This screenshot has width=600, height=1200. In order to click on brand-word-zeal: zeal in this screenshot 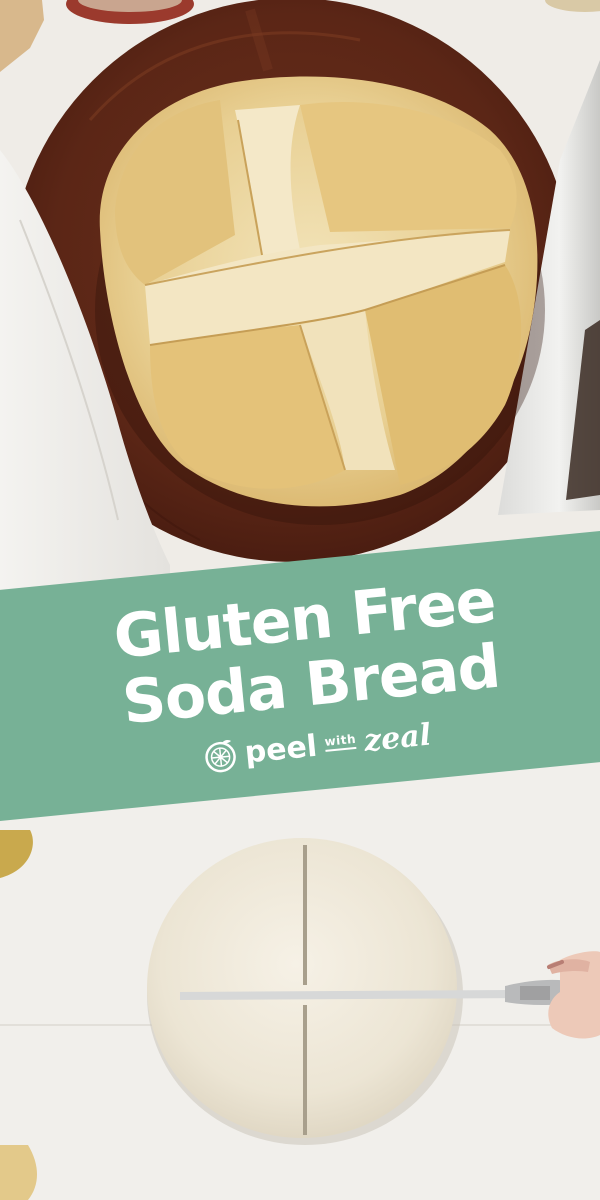, I will do `click(397, 738)`.